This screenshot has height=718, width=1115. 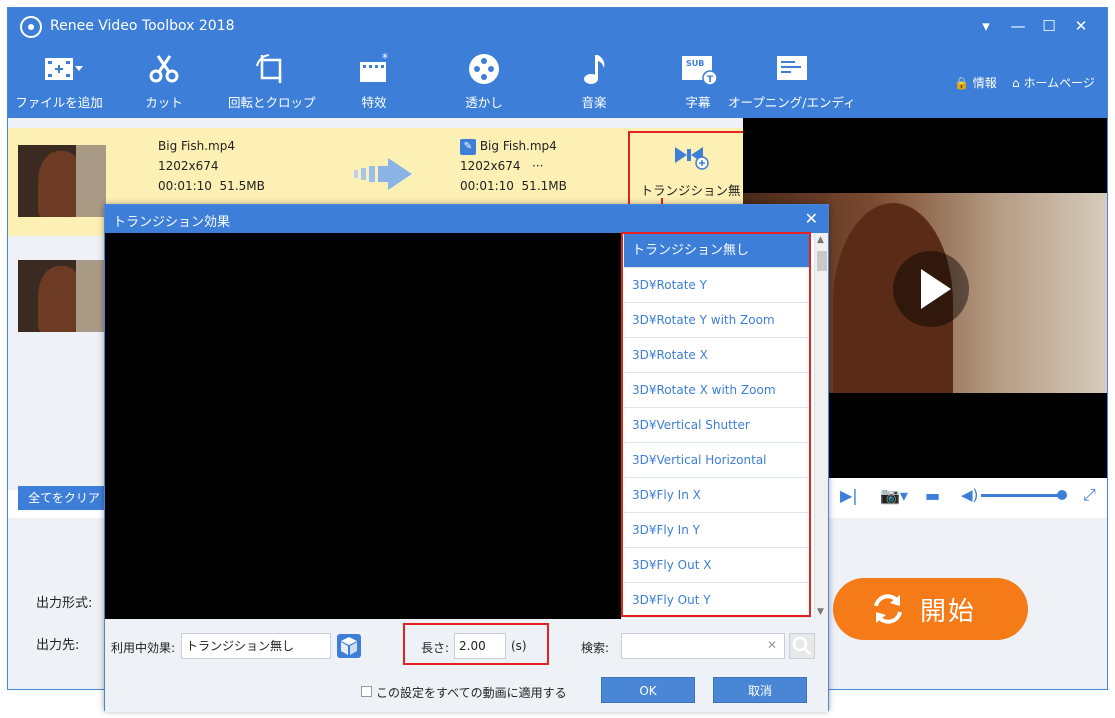 I want to click on effect-list-scrollbar: ▲ ▼, so click(x=821, y=426).